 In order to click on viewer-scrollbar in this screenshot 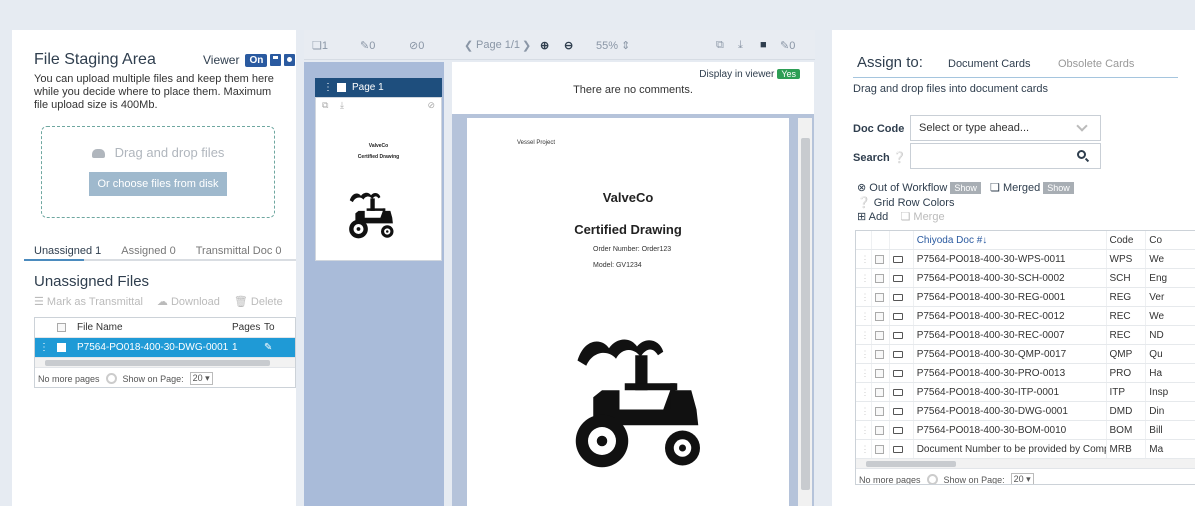, I will do `click(805, 312)`.